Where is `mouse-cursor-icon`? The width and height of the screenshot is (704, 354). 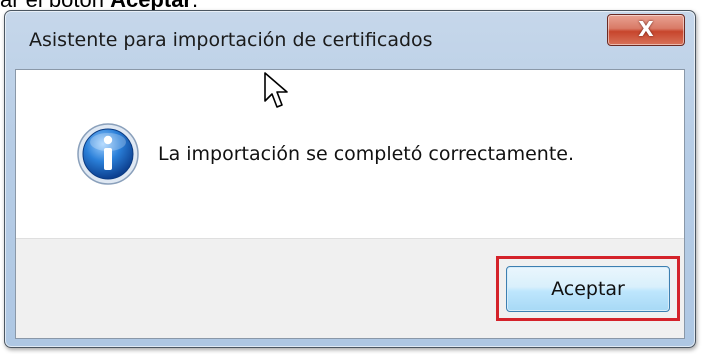 mouse-cursor-icon is located at coordinates (276, 90).